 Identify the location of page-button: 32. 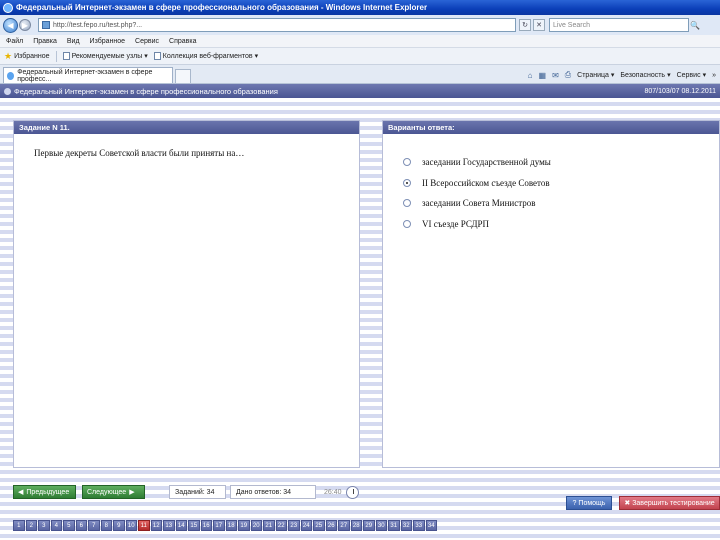
(406, 525).